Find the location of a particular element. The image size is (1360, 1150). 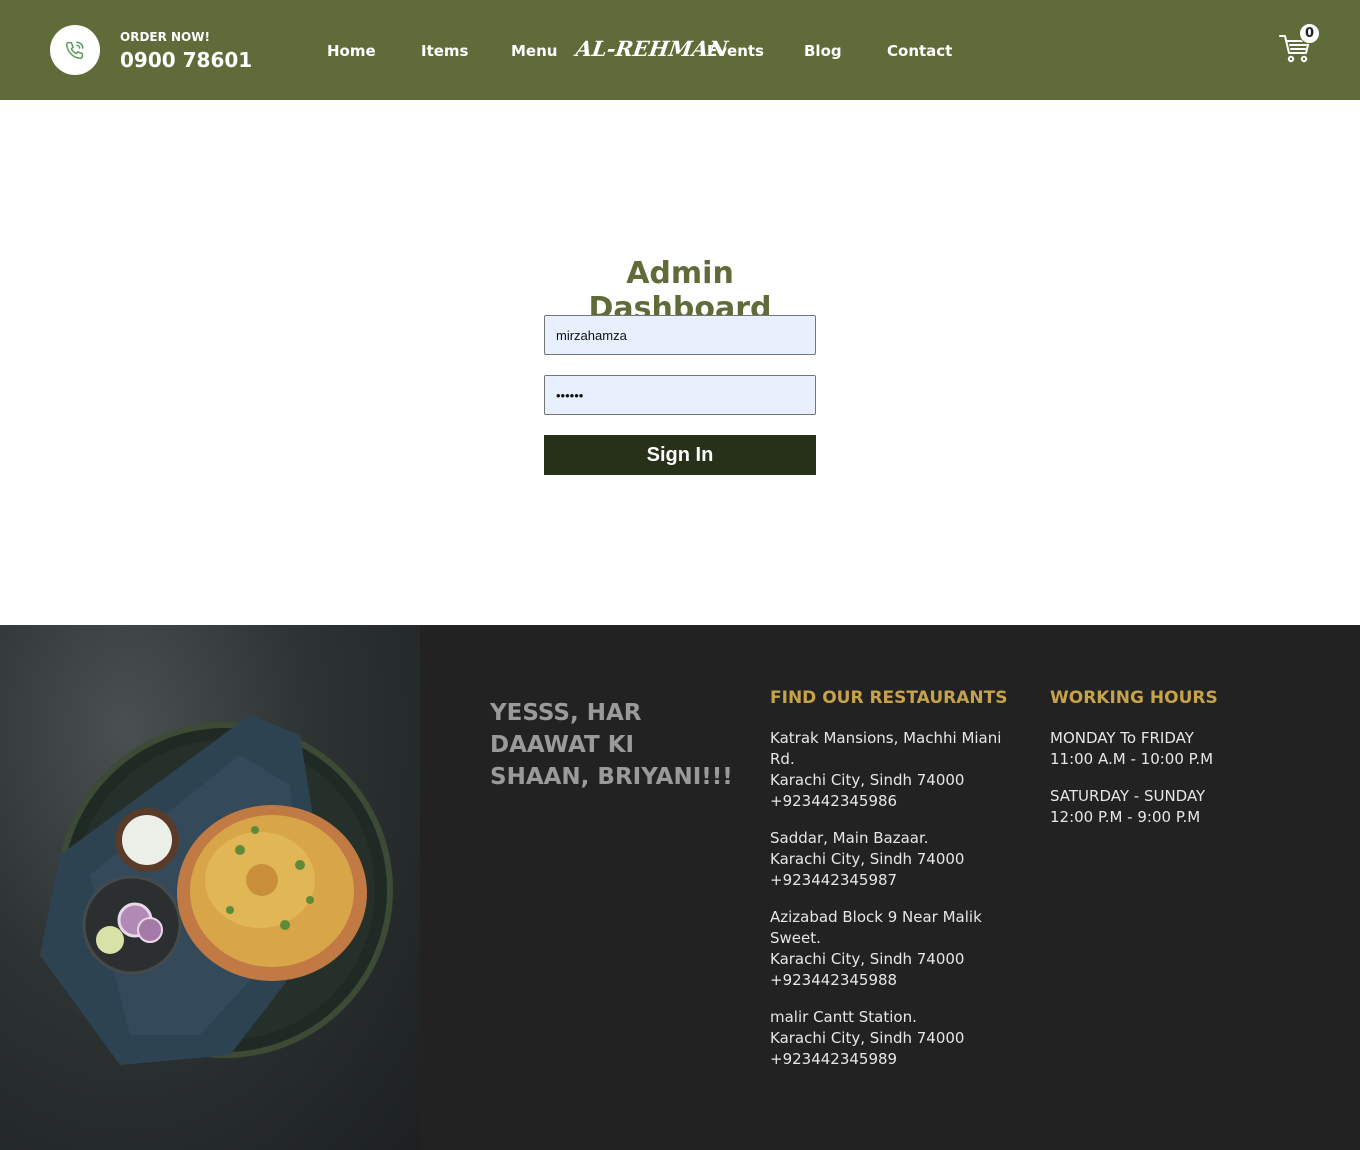

hours-days: SATURDAY - SUNDAY is located at coordinates (1128, 796).